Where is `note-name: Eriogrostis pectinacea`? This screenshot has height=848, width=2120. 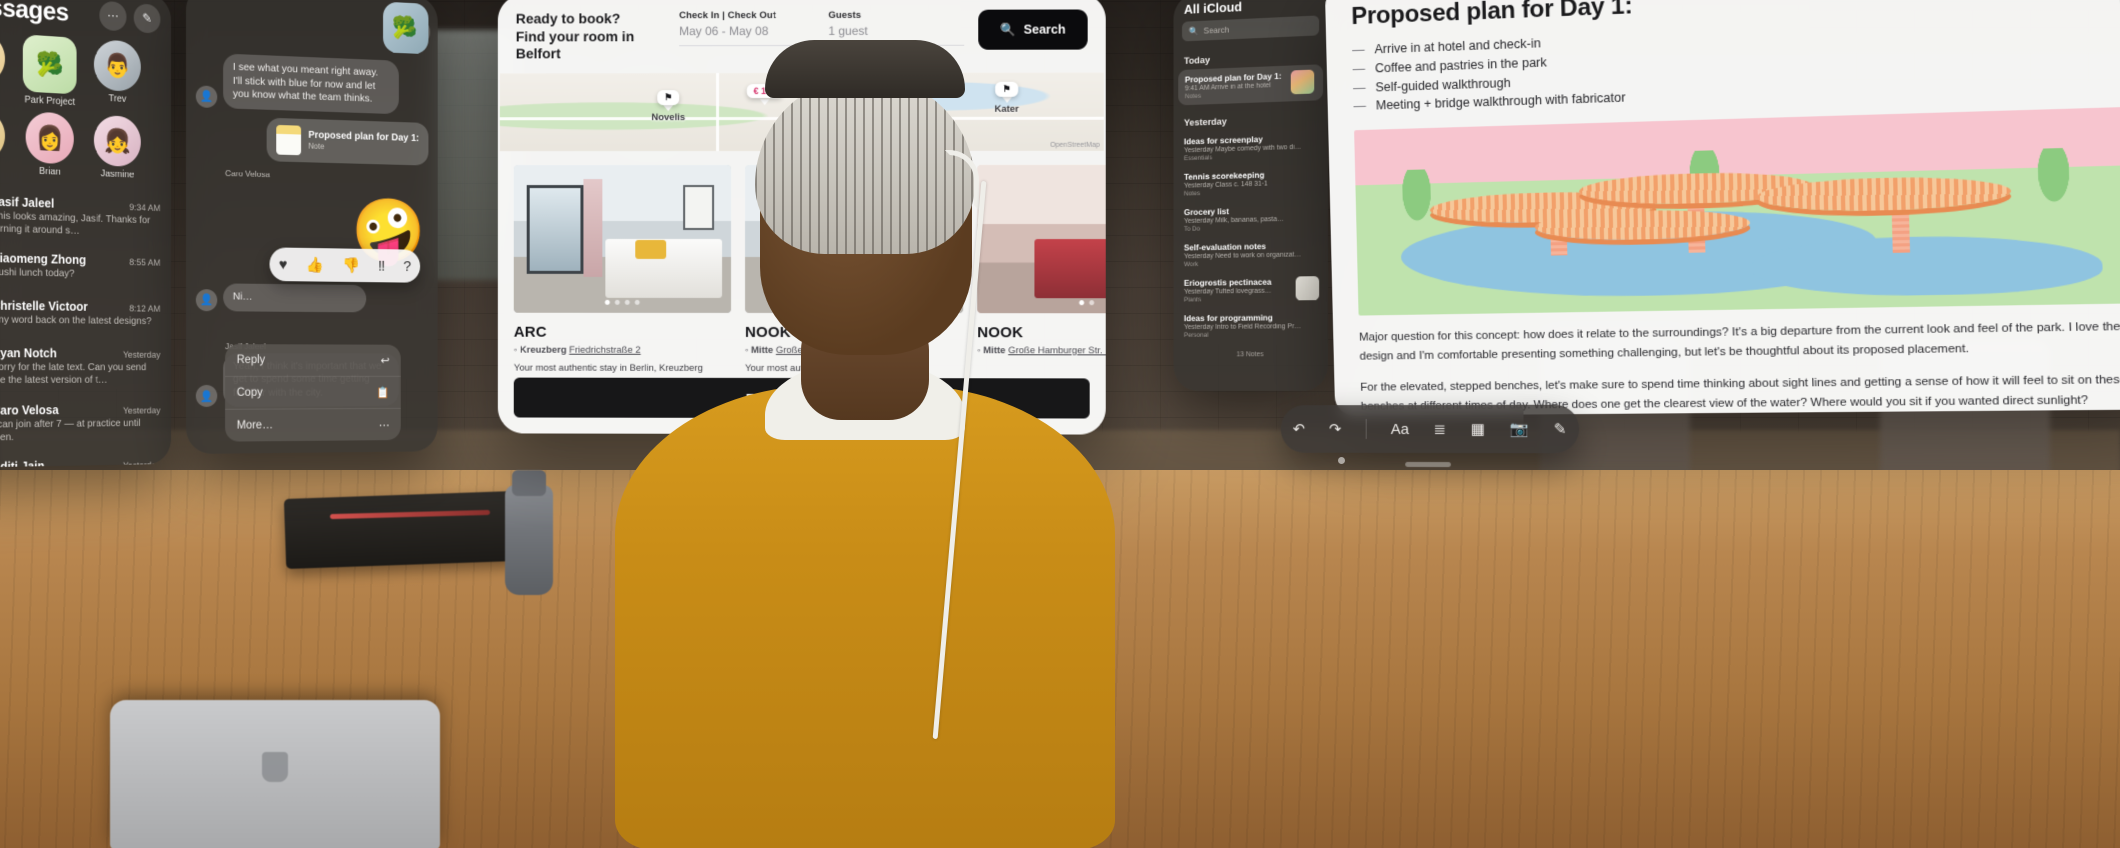
note-name: Eriogrostis pectinacea is located at coordinates (1227, 282).